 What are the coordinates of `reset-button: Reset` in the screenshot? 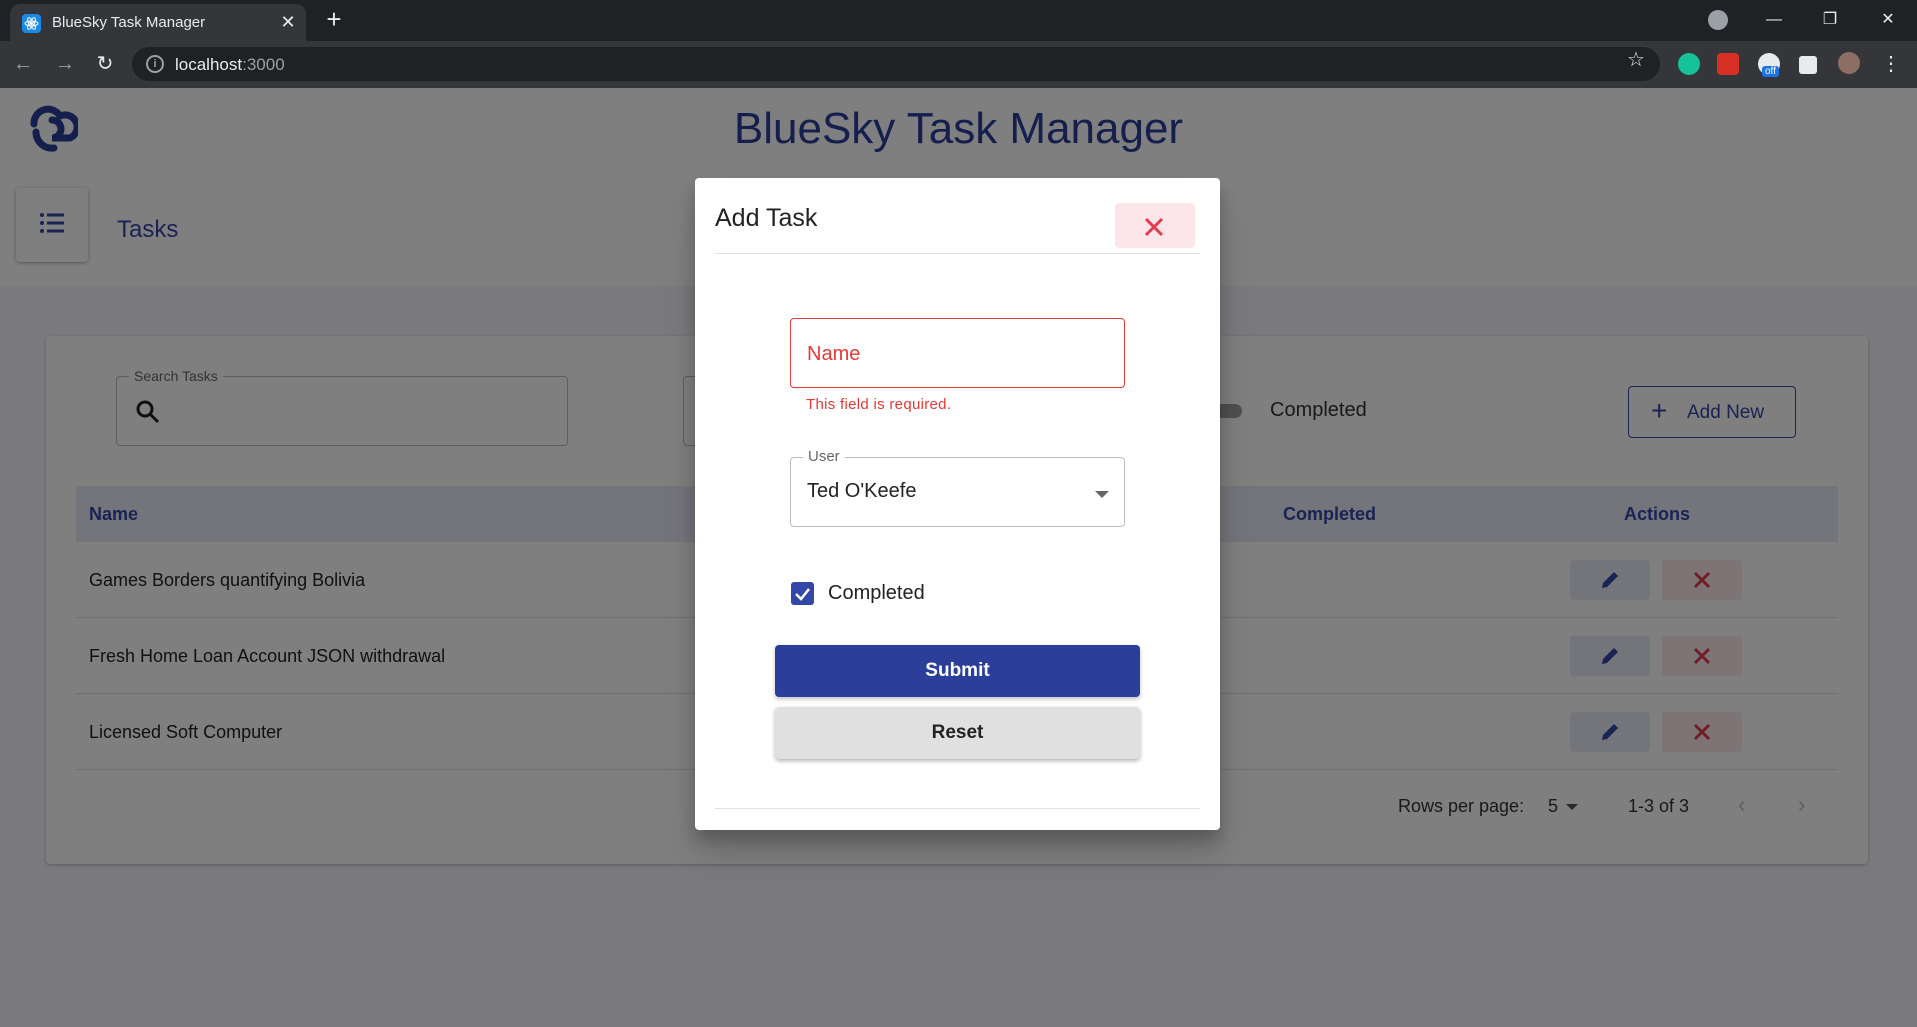 It's located at (957, 733).